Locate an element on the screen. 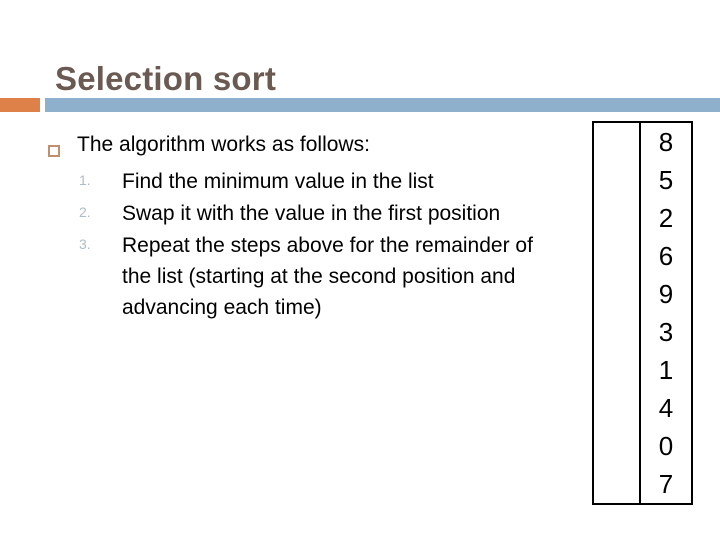  table-cell: 6 is located at coordinates (666, 256).